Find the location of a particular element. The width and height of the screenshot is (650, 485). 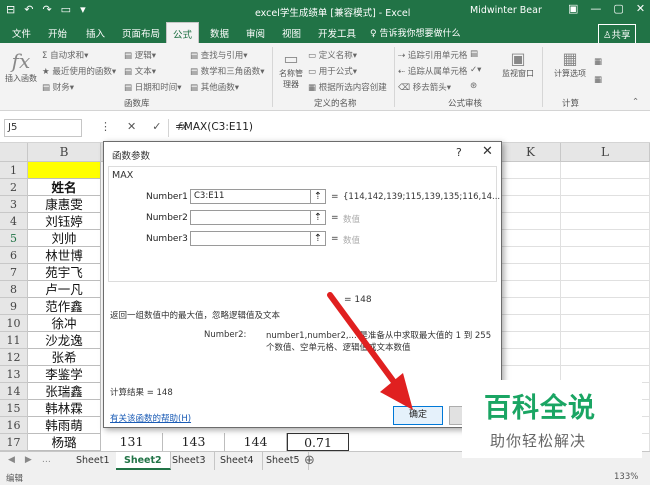

minimize-icon: — is located at coordinates (595, 8).